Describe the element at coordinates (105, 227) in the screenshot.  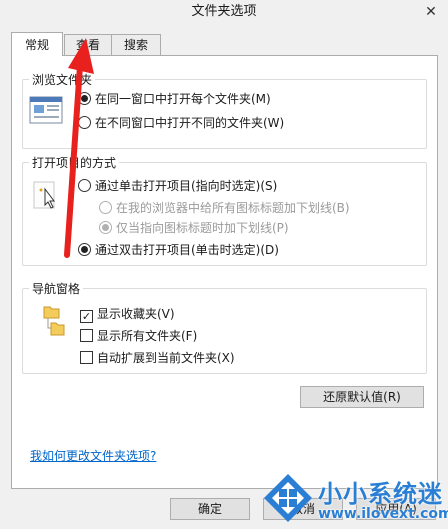
I see `radio-underline-hover` at that location.